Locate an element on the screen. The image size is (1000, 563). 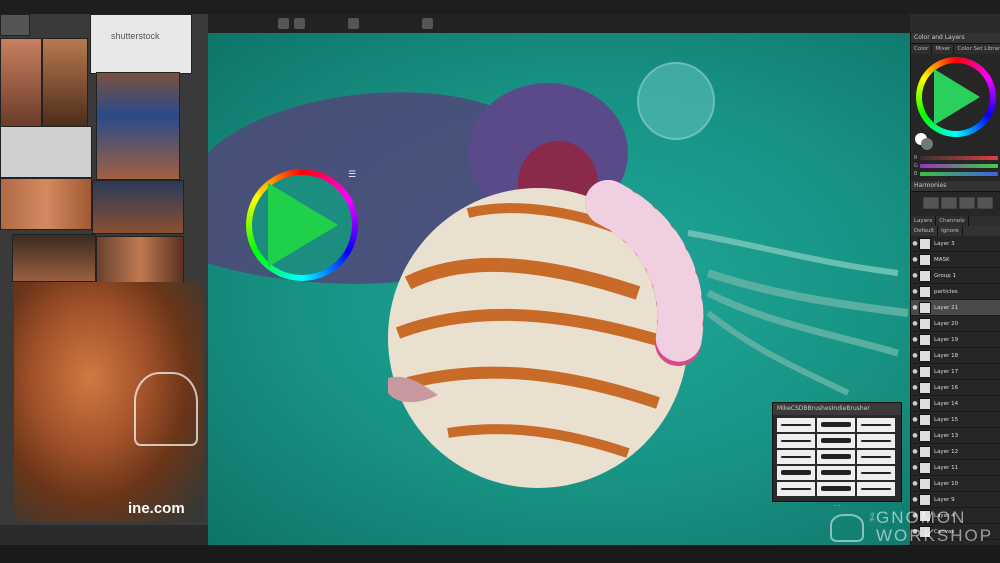
tab-mixer: Mixer is located at coordinates (943, 49).